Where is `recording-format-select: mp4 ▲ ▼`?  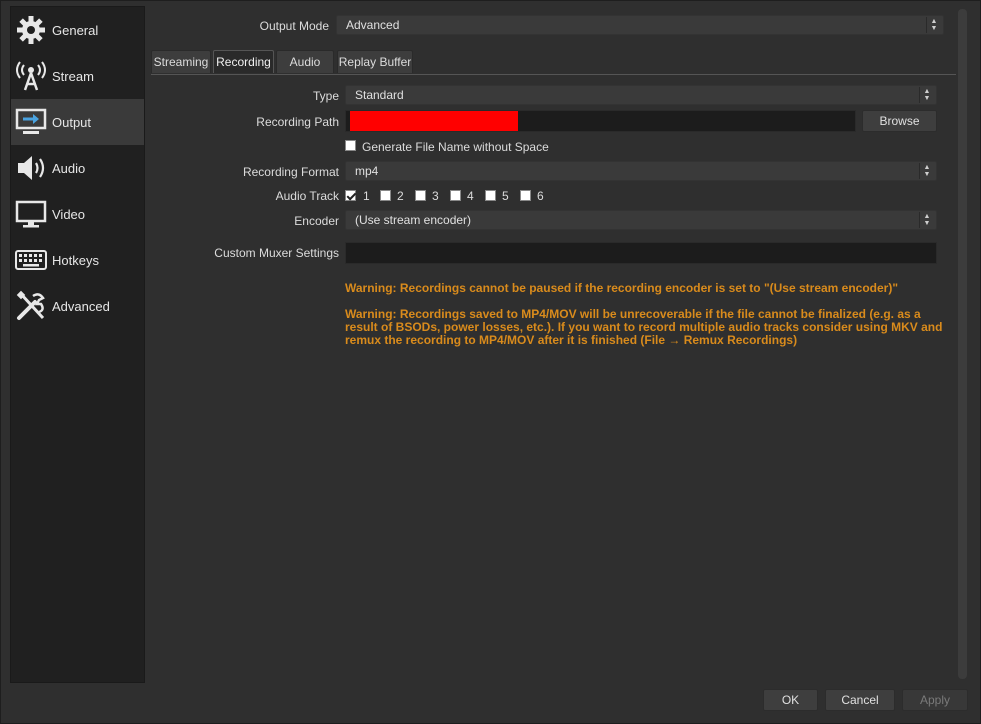
recording-format-select: mp4 ▲ ▼ is located at coordinates (641, 171).